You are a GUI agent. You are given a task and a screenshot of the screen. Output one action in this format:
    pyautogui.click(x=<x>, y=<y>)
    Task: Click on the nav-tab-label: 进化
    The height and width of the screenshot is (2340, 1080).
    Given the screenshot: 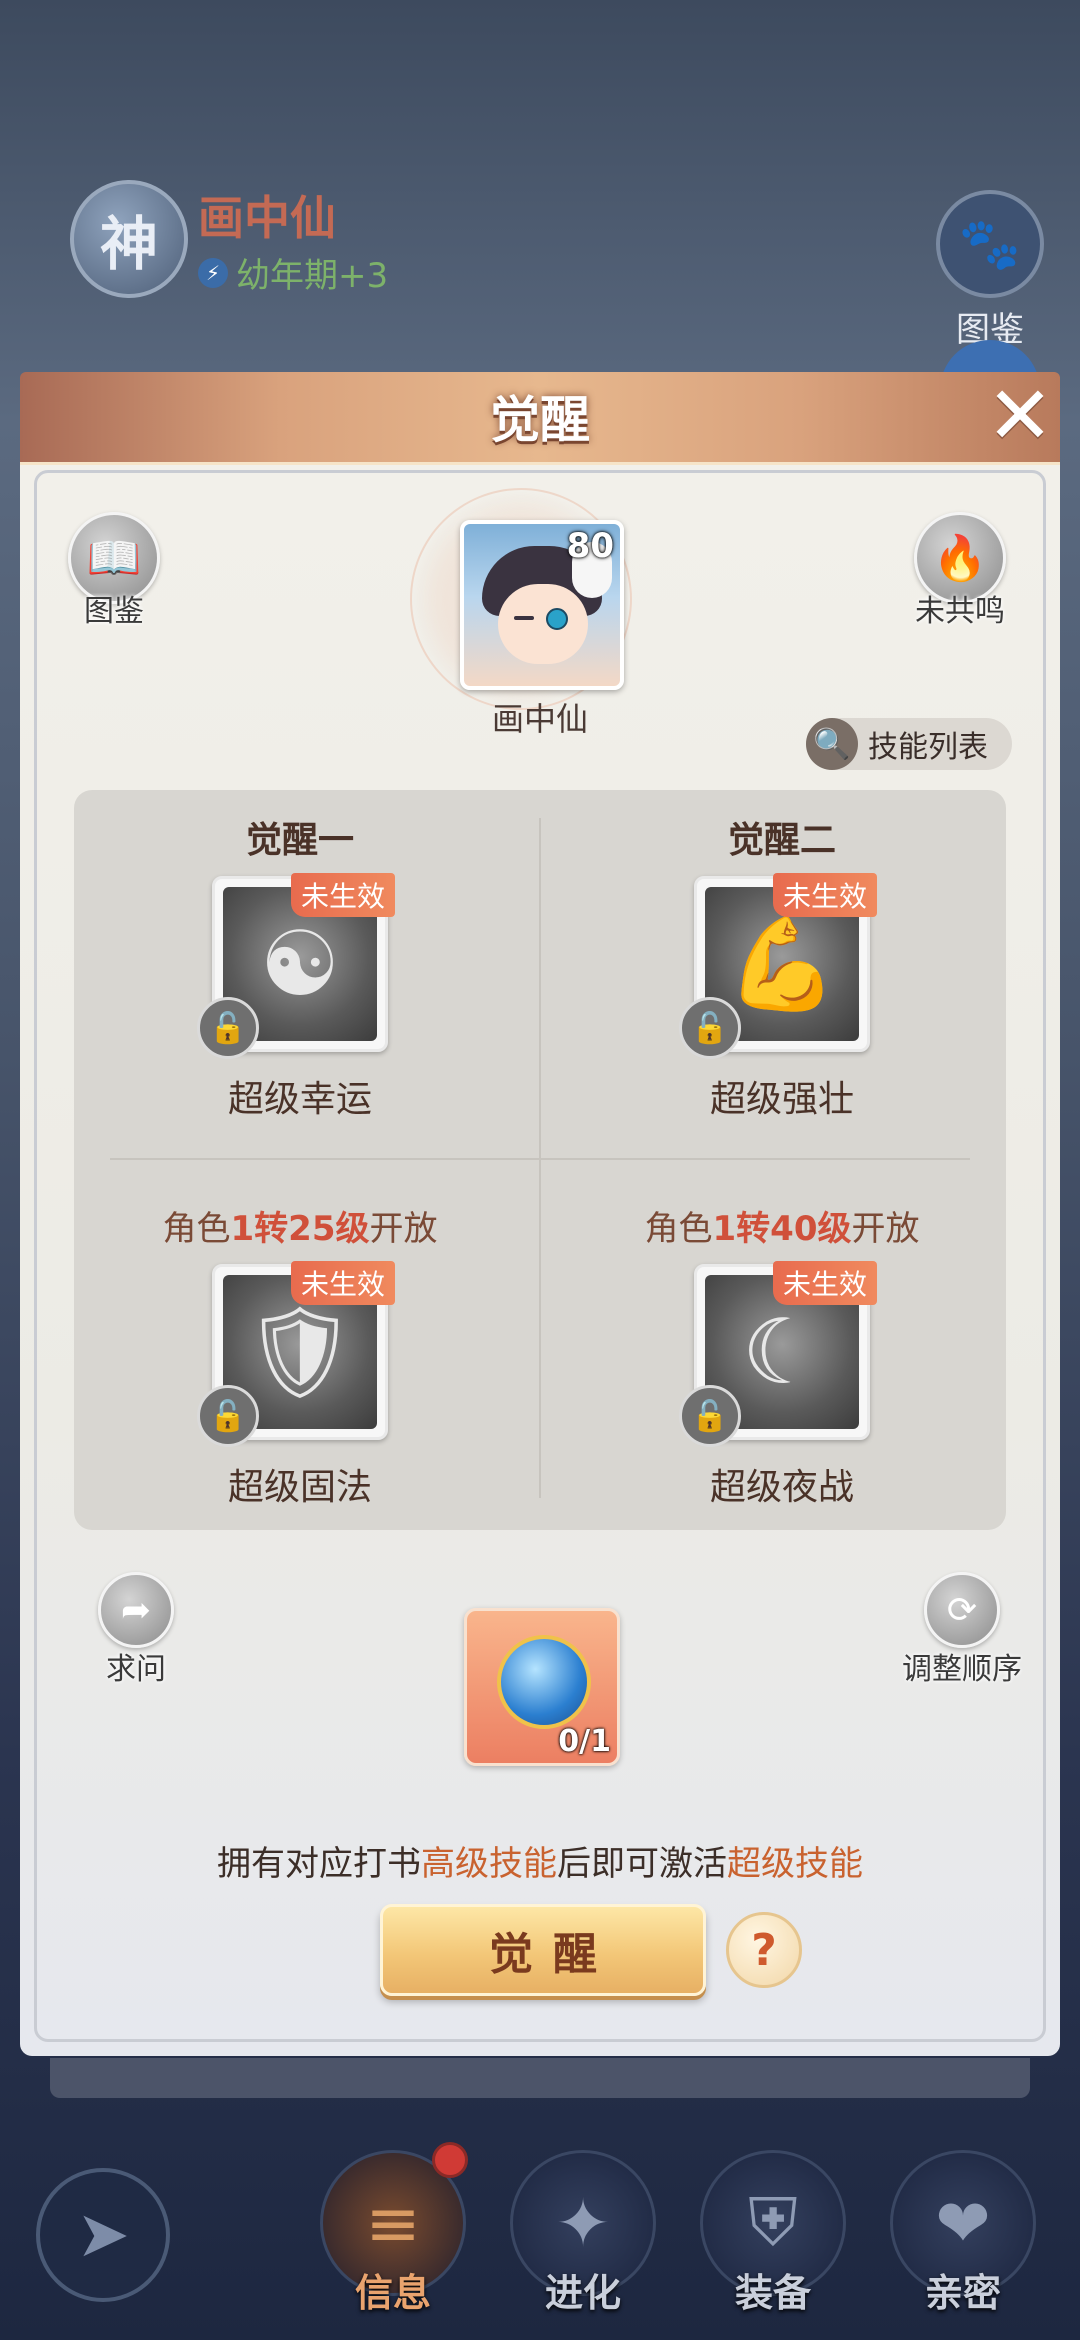 What is the action you would take?
    pyautogui.click(x=582, y=2293)
    